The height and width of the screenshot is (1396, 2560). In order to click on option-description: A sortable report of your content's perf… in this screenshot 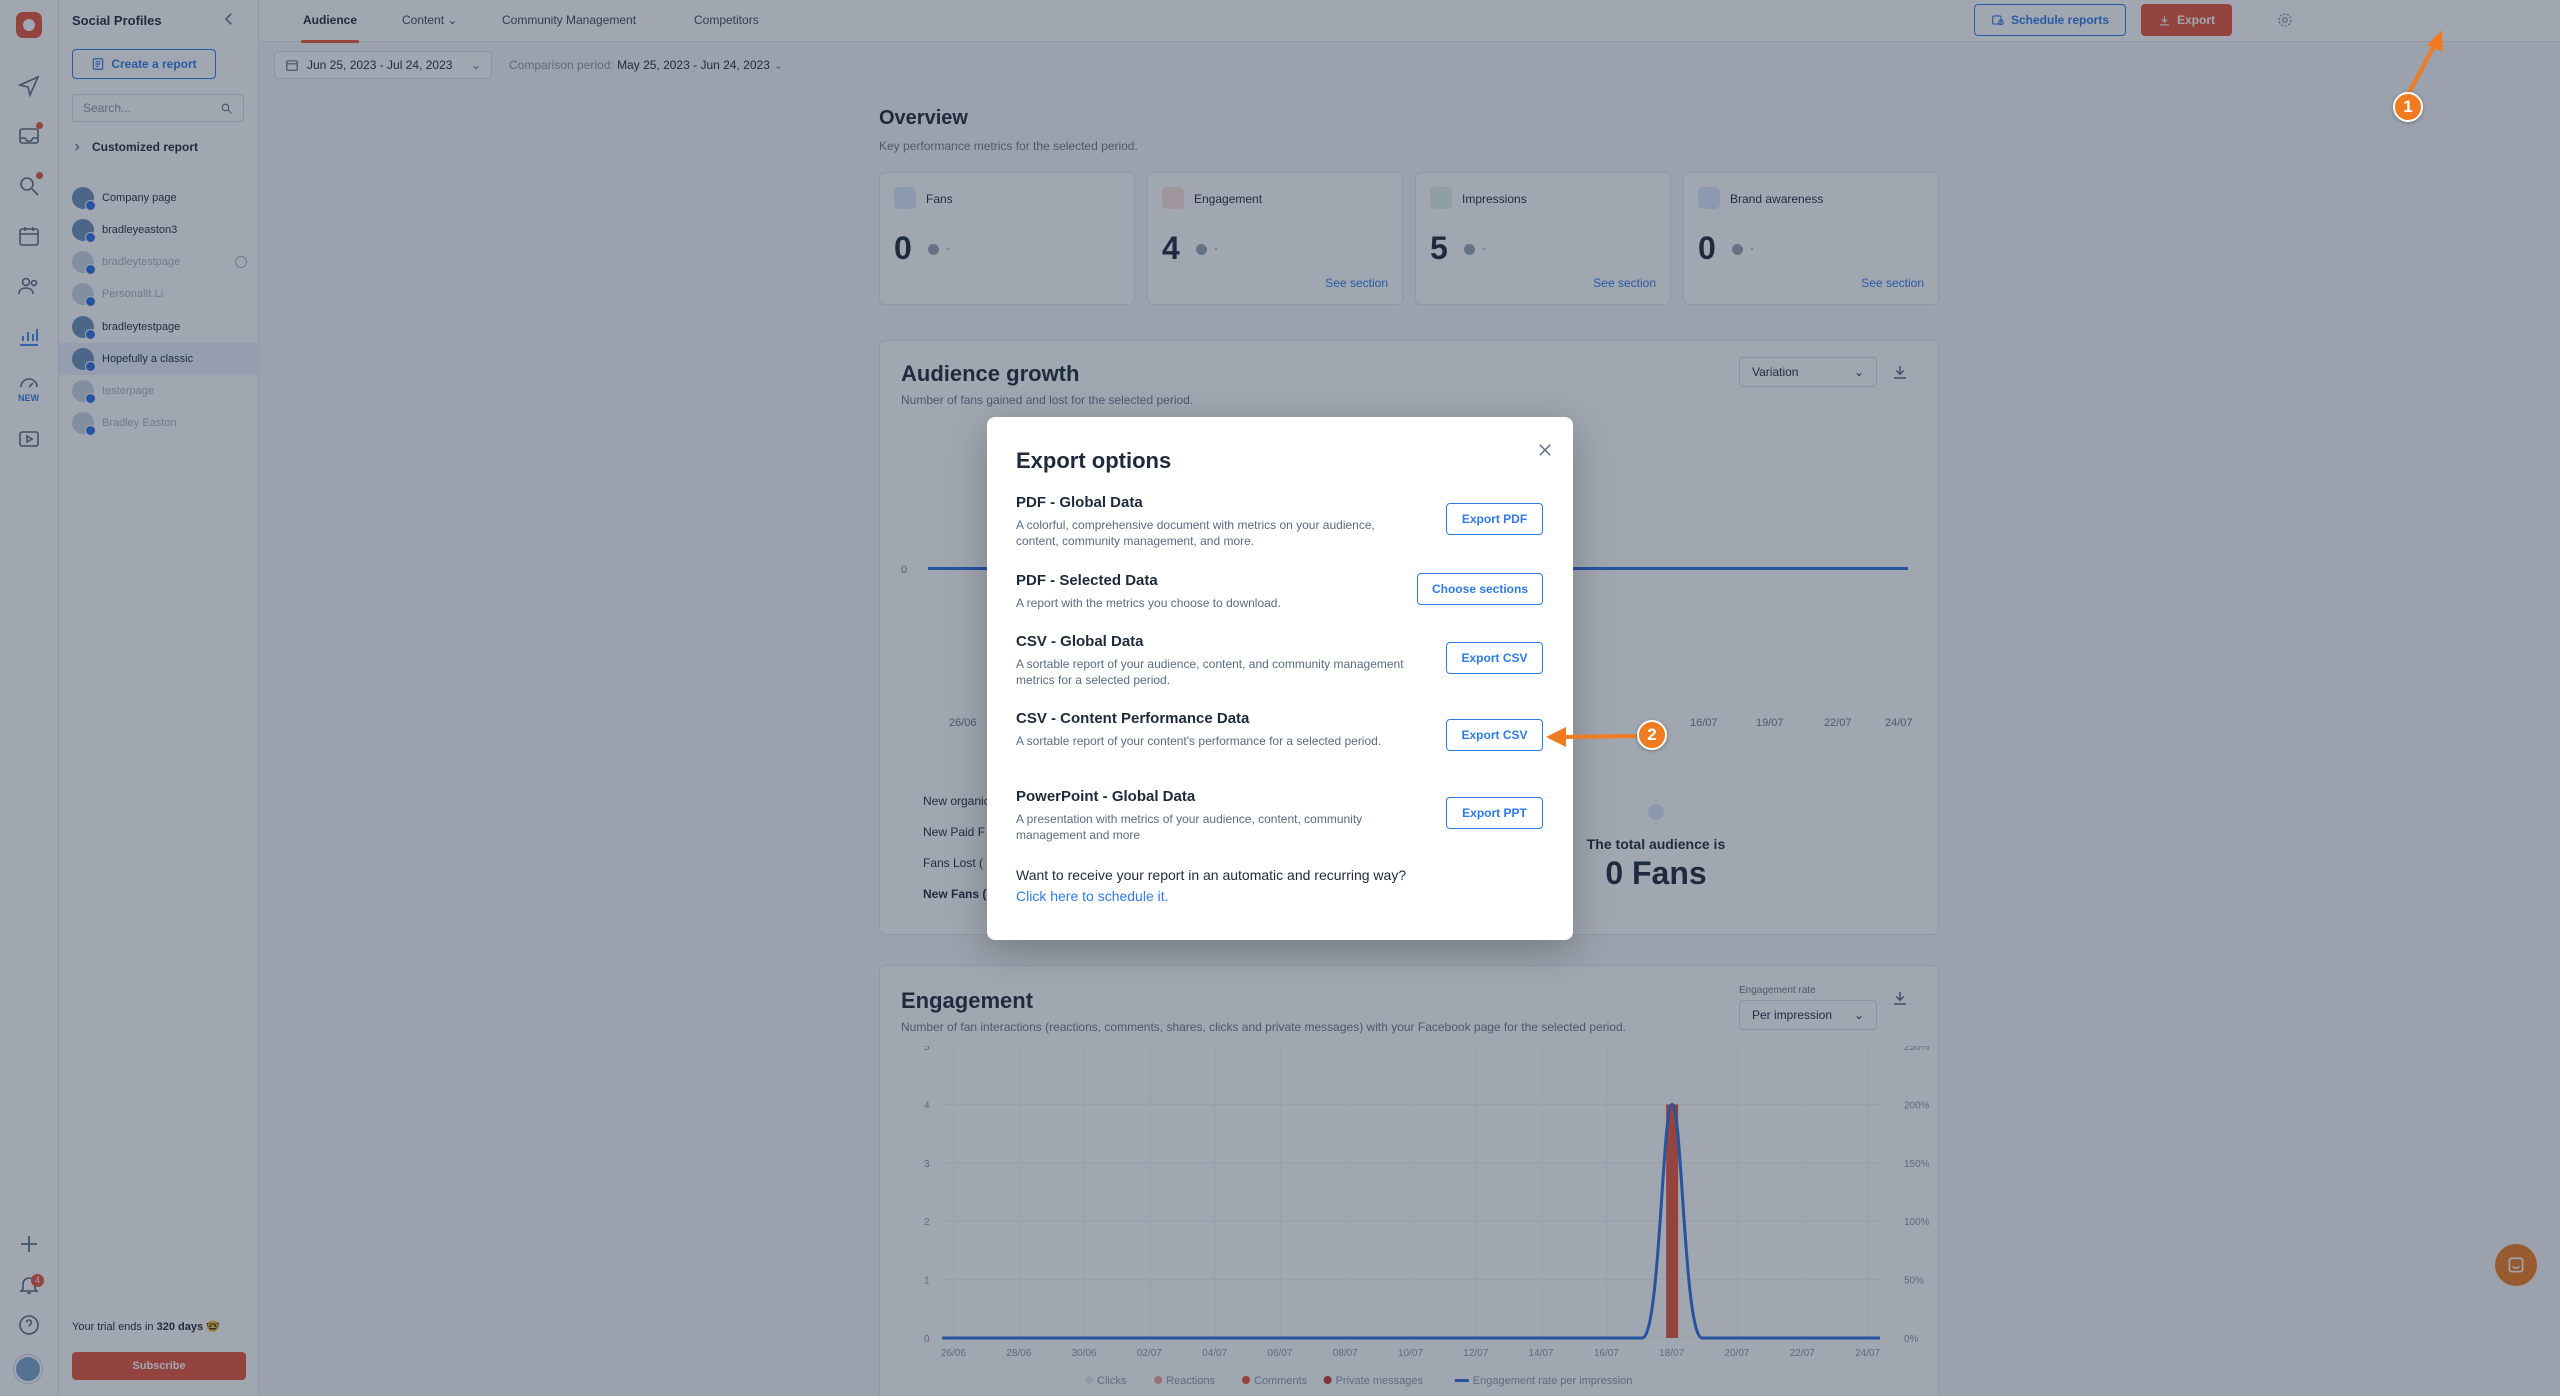, I will do `click(1199, 741)`.